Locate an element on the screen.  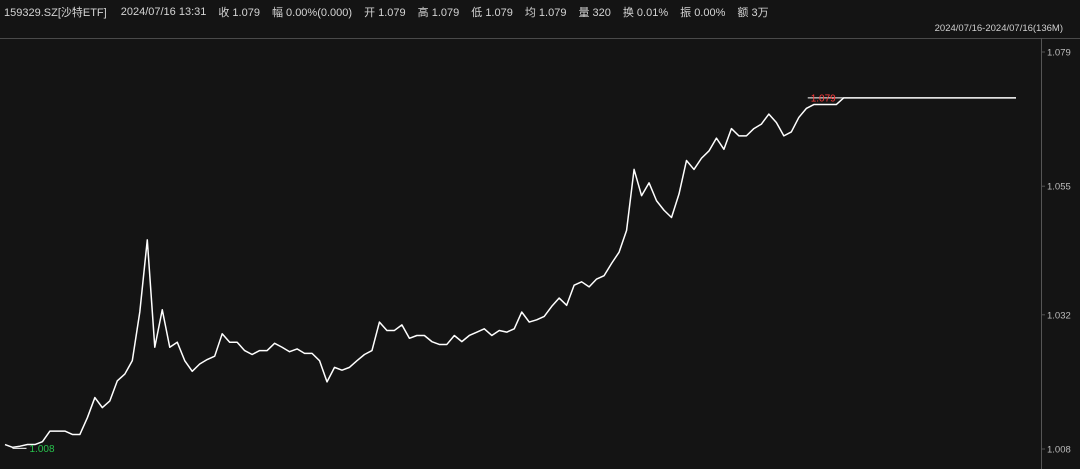
max-price-label: 1.079 is located at coordinates (823, 98).